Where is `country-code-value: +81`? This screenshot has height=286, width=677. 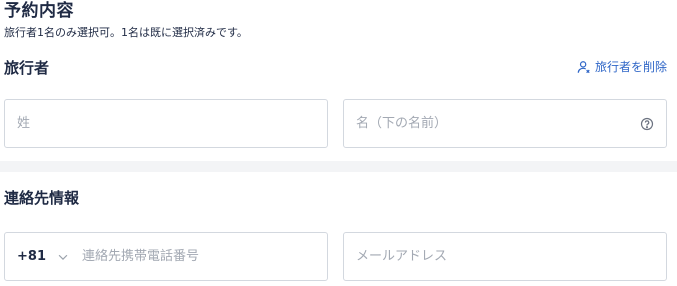 country-code-value: +81 is located at coordinates (31, 256).